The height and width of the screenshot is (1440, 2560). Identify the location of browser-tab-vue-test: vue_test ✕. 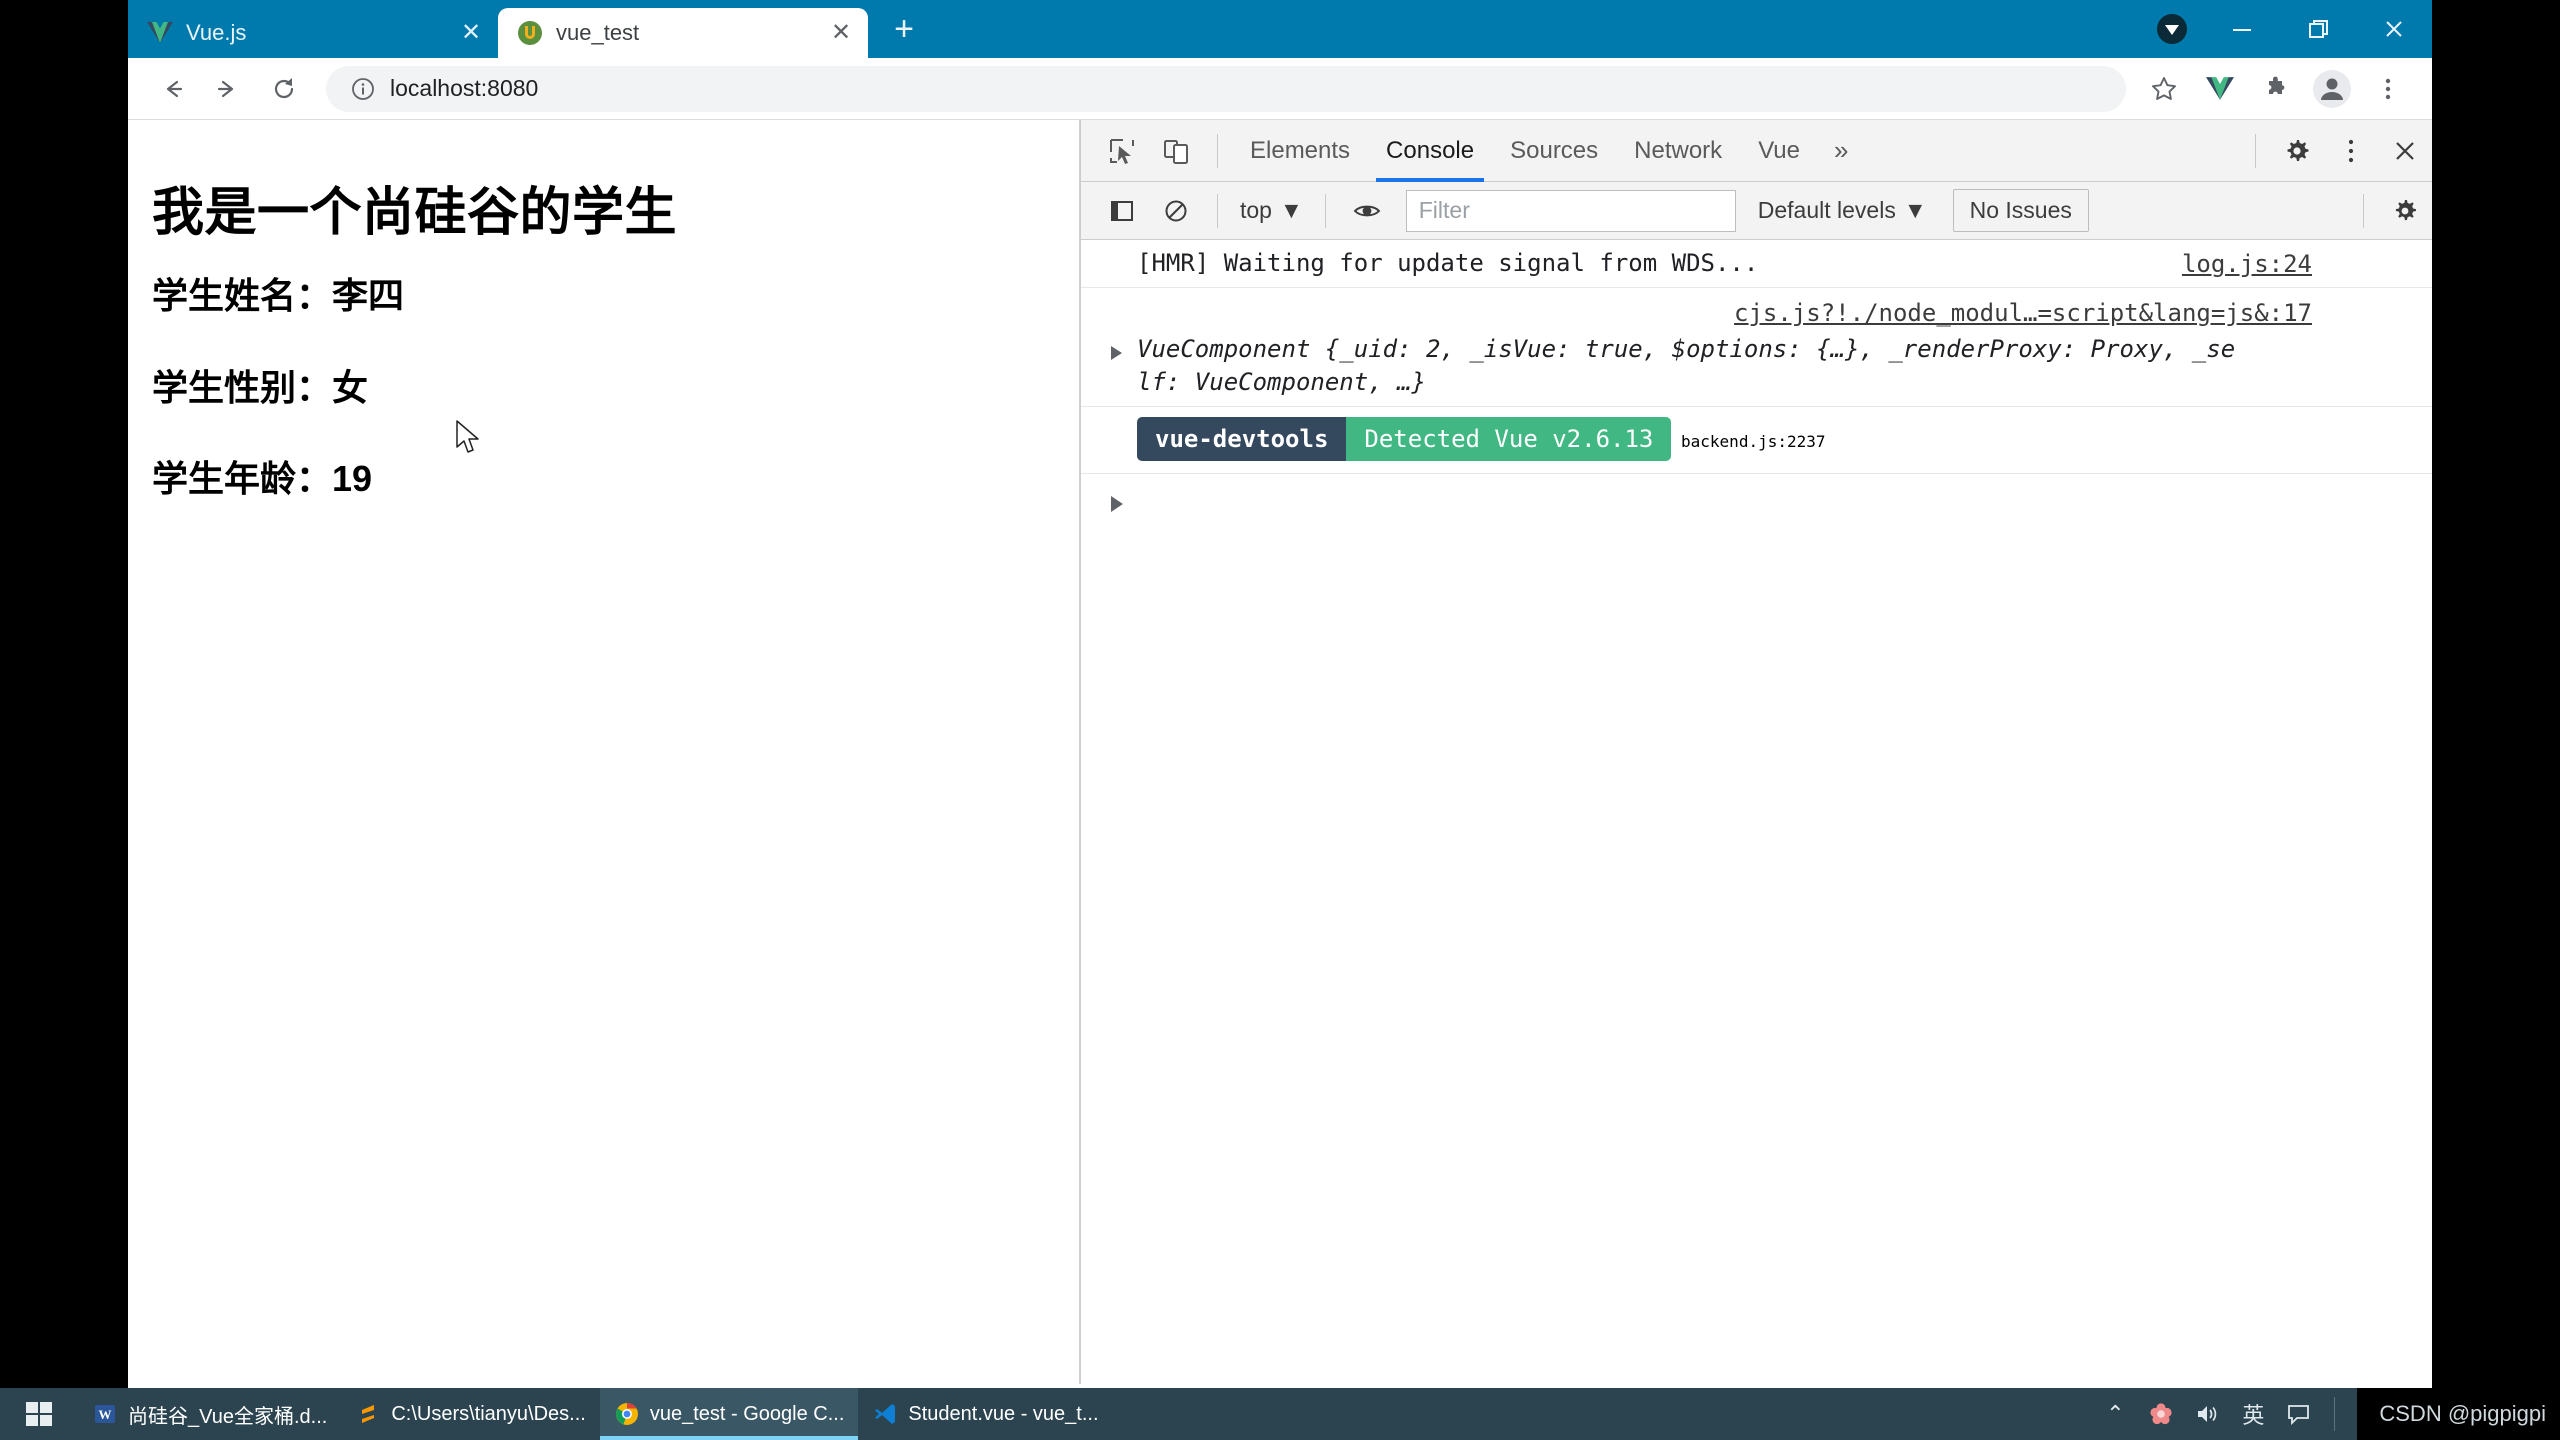
(683, 33).